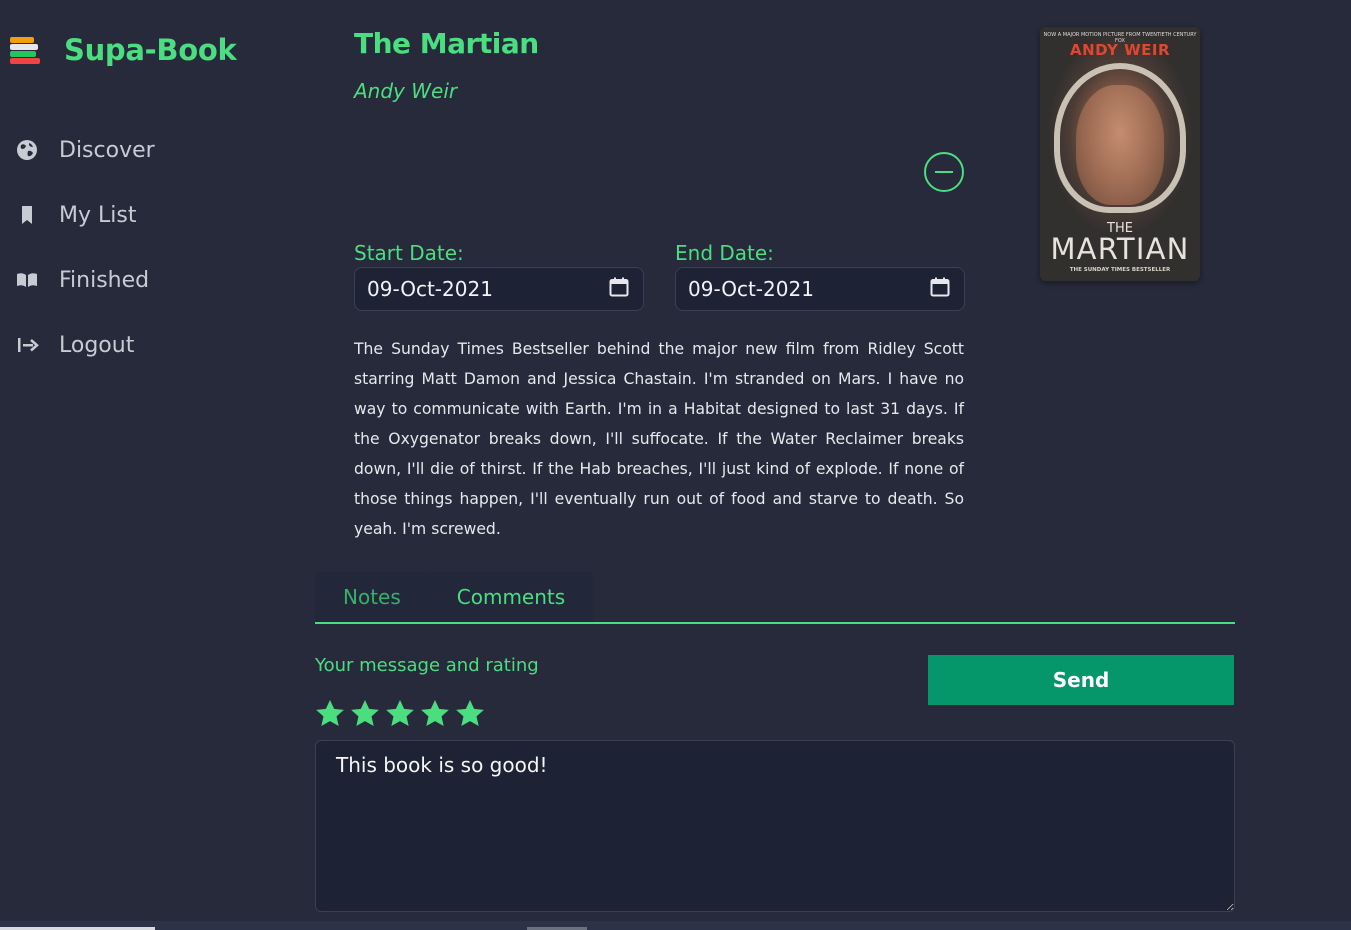 The height and width of the screenshot is (930, 1351). What do you see at coordinates (751, 289) in the screenshot?
I see `end-date-value: 09-Oct-2021` at bounding box center [751, 289].